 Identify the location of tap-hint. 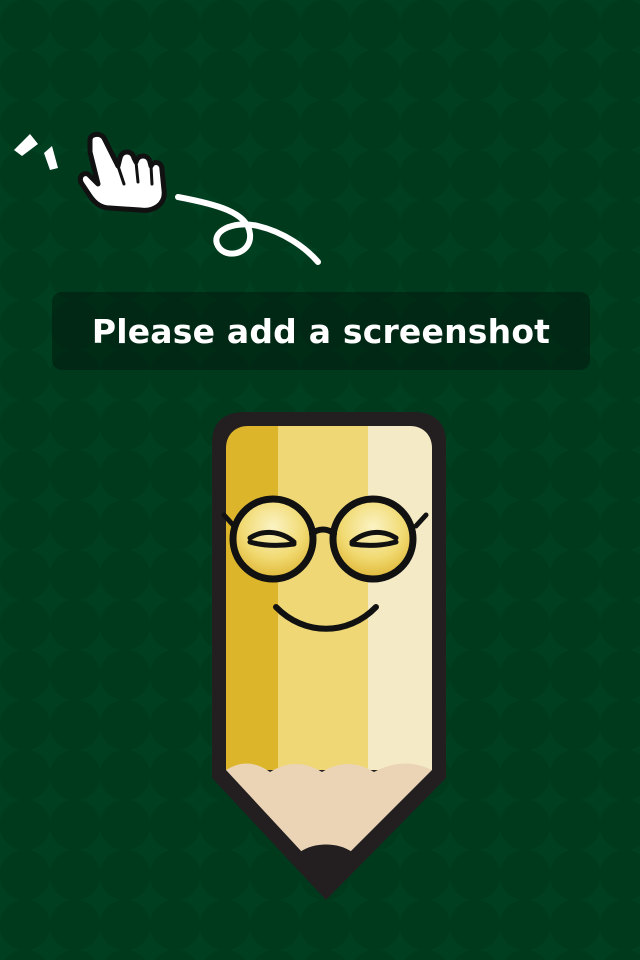
(167, 198).